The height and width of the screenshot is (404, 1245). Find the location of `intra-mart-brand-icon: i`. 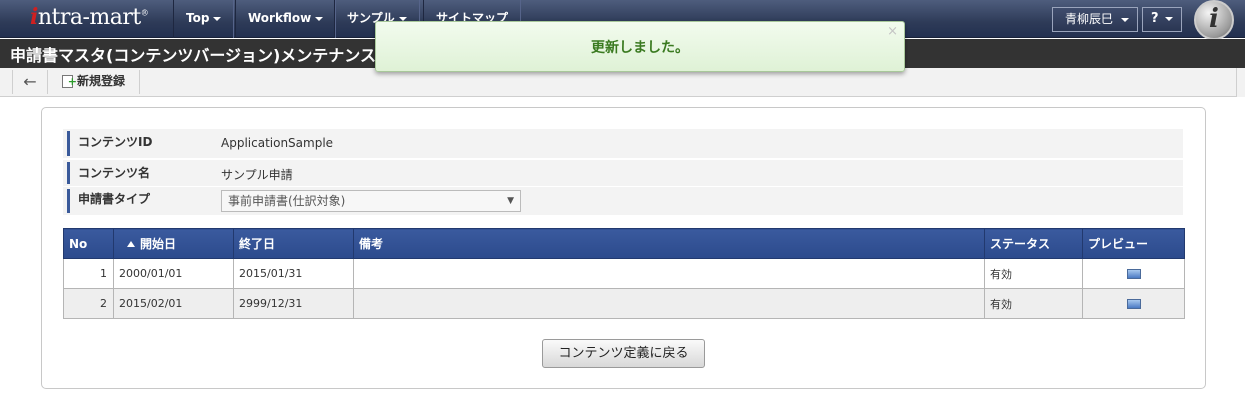

intra-mart-brand-icon: i is located at coordinates (1214, 20).